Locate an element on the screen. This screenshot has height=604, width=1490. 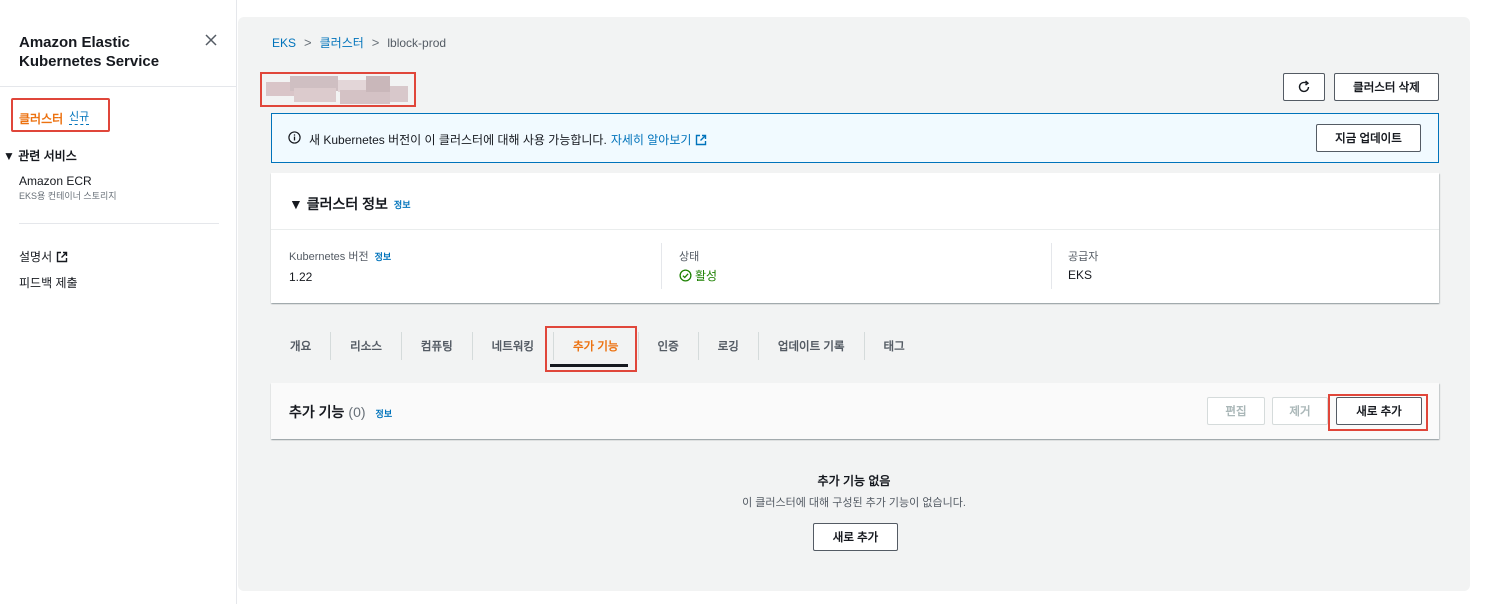
empty-state-title: 추가 기능 없음 is located at coordinates (854, 481).